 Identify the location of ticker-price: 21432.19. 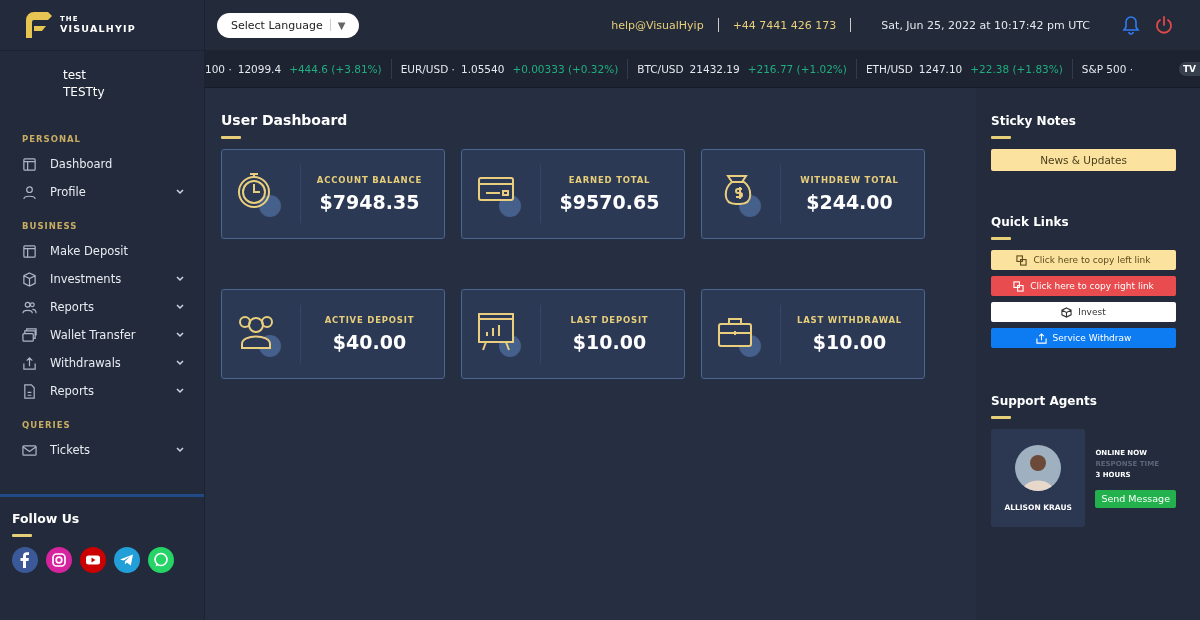
(714, 68).